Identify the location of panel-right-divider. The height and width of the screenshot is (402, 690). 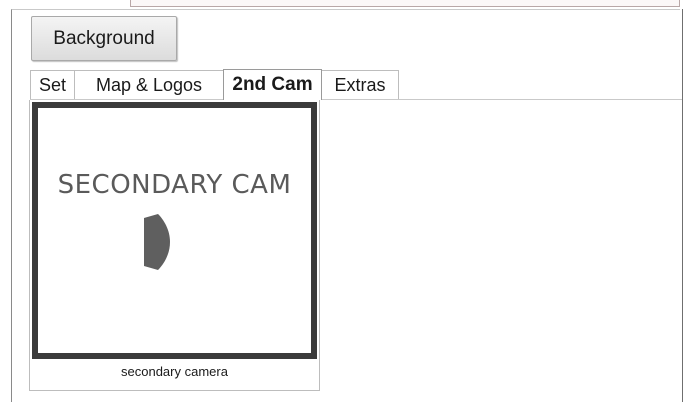
(682, 205).